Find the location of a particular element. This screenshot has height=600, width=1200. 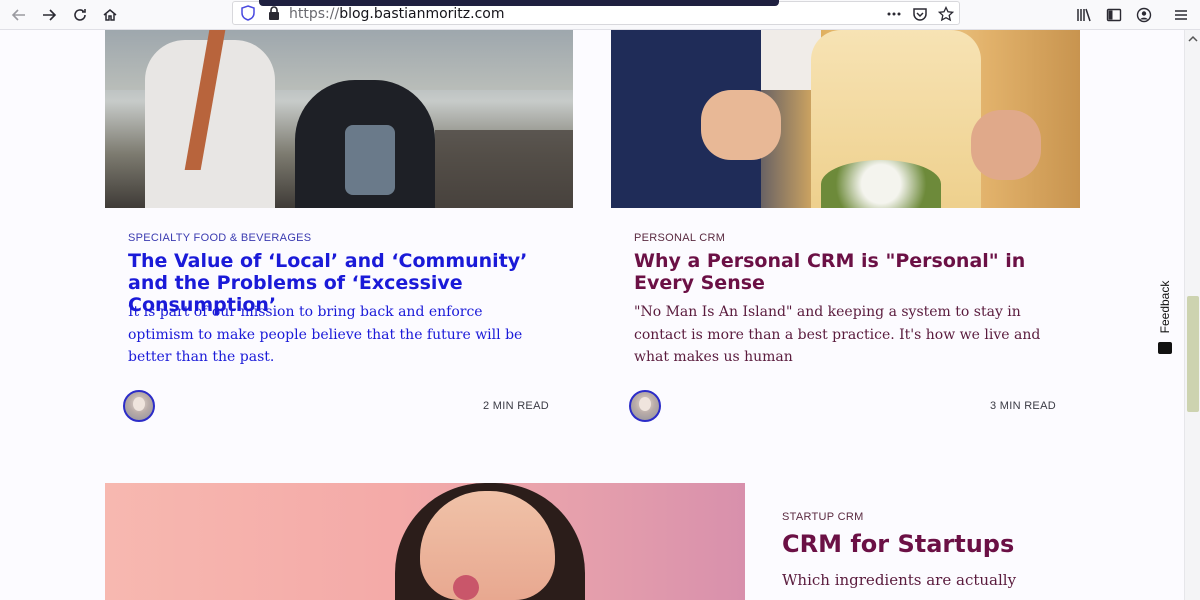

post-image-personal-crm is located at coordinates (845, 119).